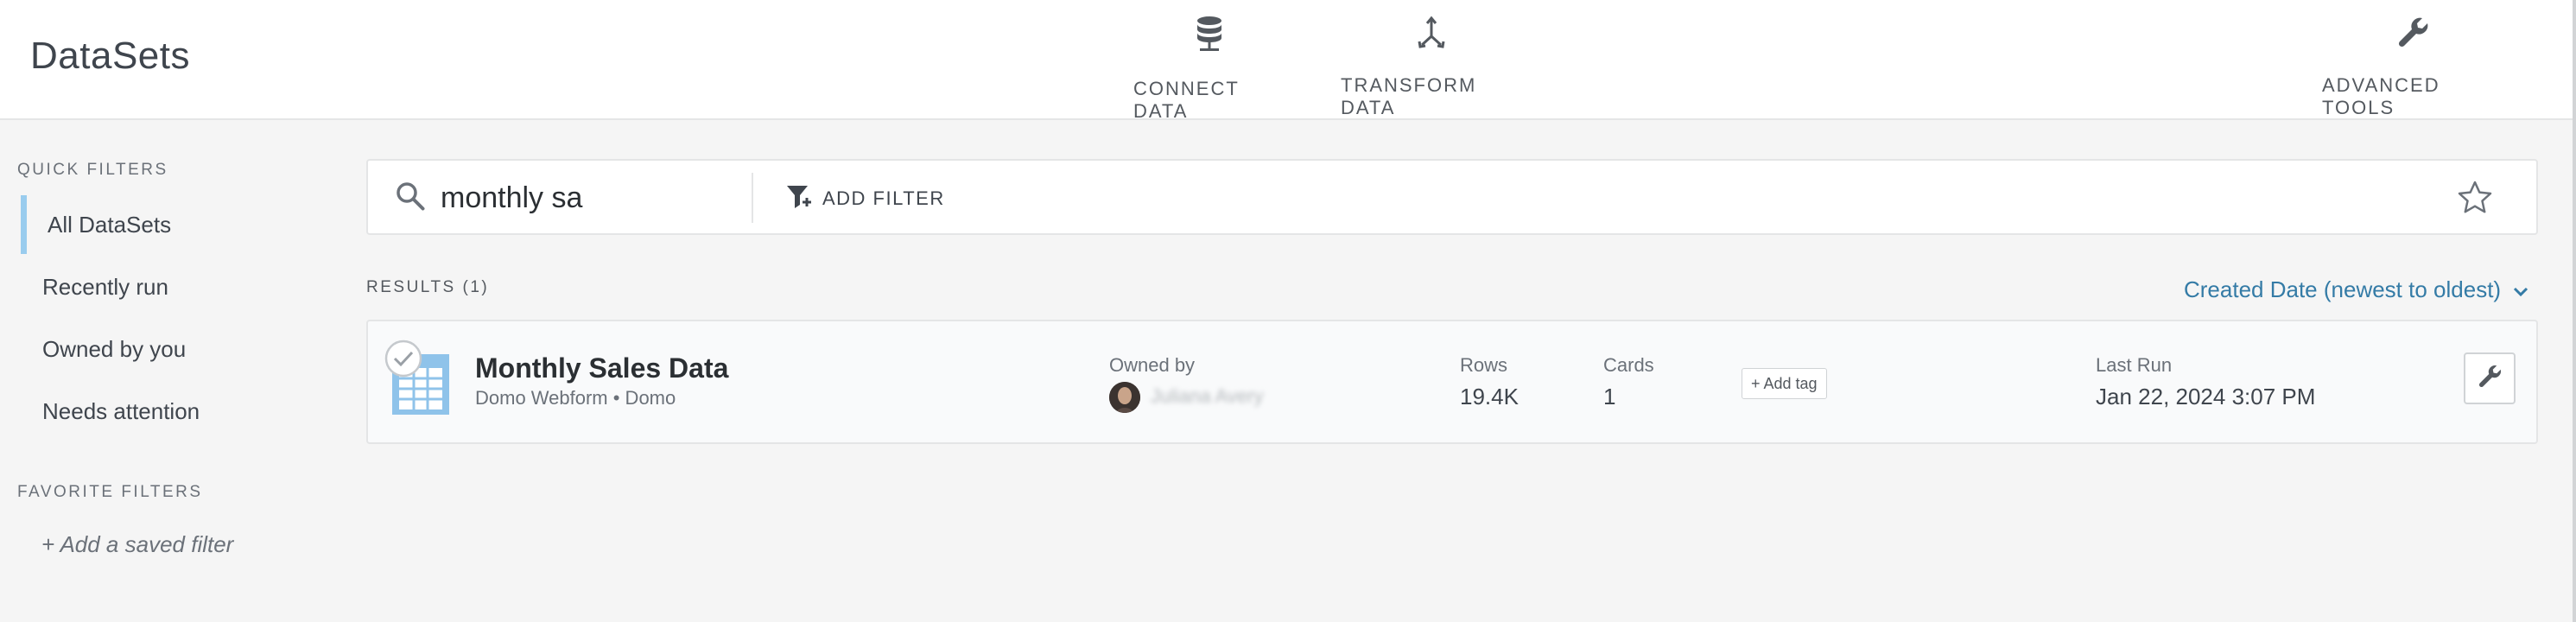 This screenshot has width=2576, height=622. What do you see at coordinates (411, 197) in the screenshot?
I see `search-icon` at bounding box center [411, 197].